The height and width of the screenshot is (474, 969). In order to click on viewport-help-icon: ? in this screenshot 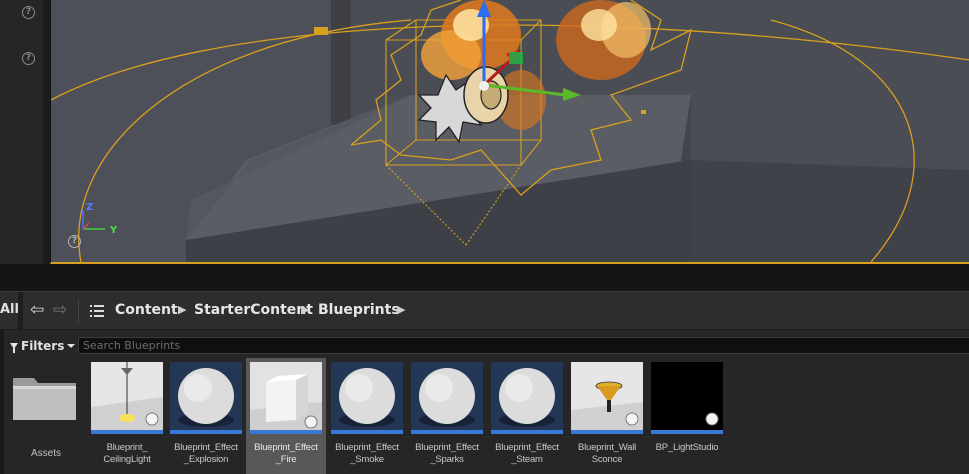, I will do `click(74, 241)`.